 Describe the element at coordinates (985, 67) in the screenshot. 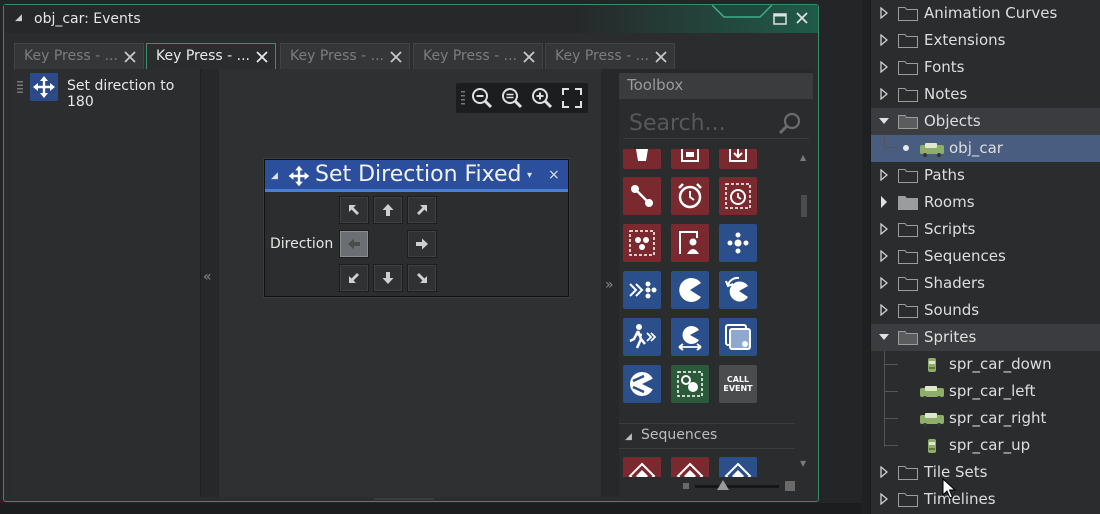

I see `tree-item-fonts: Fonts` at that location.